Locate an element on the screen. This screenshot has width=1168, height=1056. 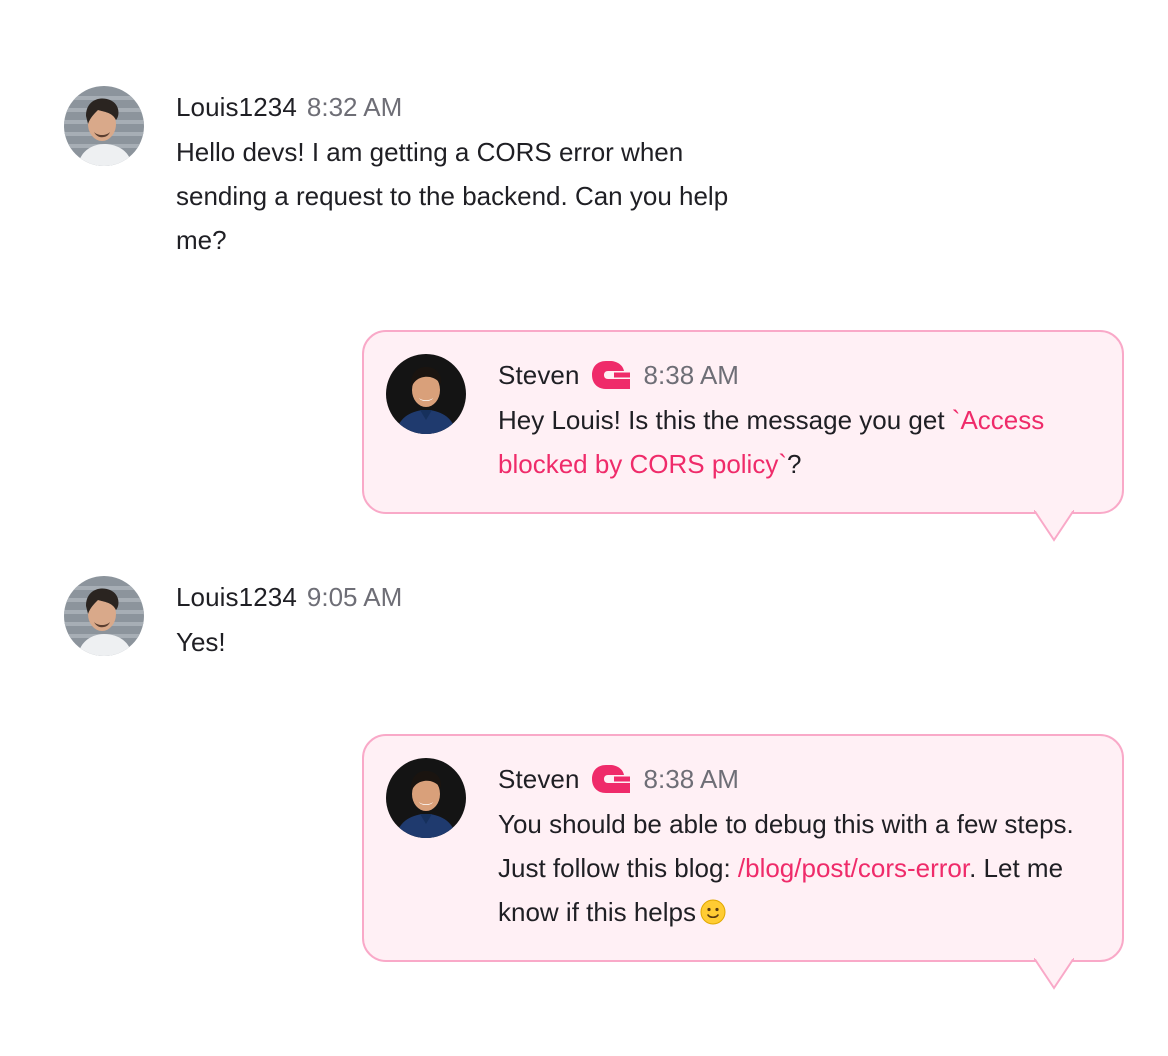
chat-message-louis-2: Louis1234 9:05 AM Yes! is located at coordinates (424, 620).